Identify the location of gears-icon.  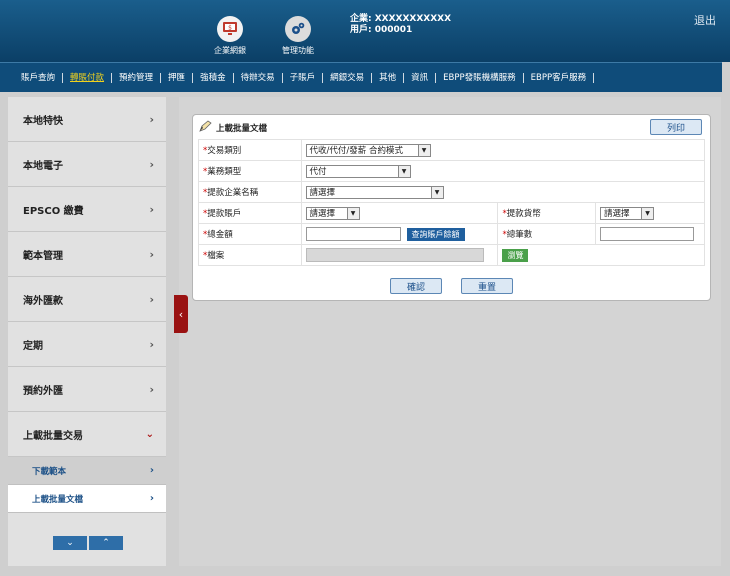
(298, 29).